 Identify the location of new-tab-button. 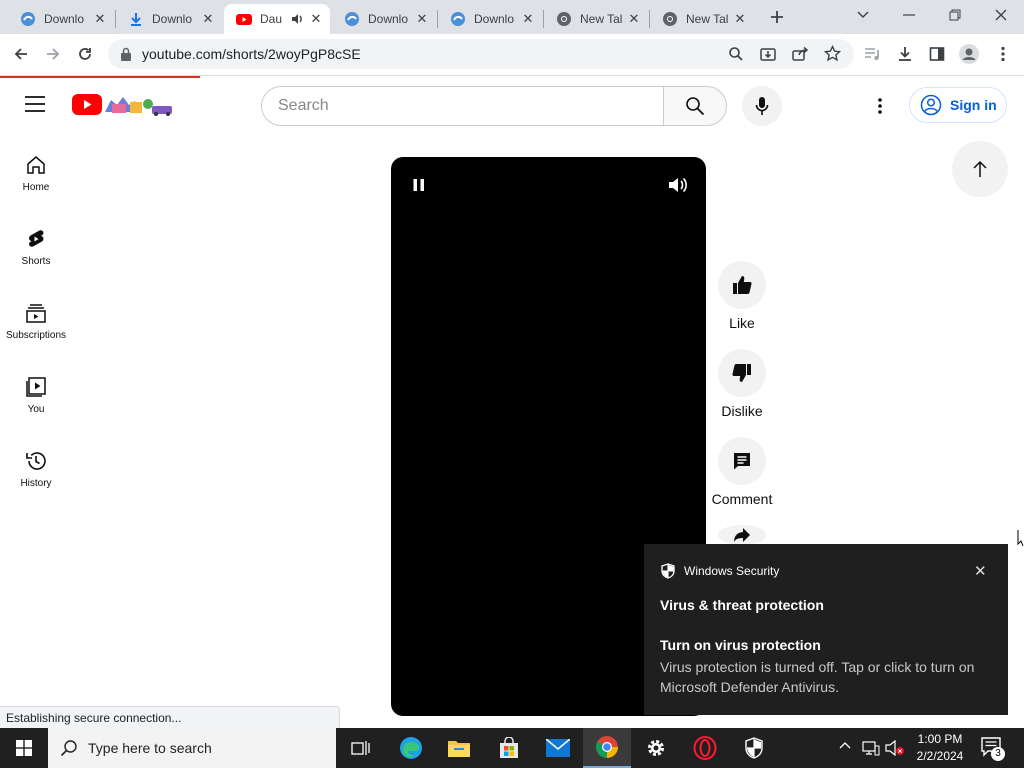
(777, 17).